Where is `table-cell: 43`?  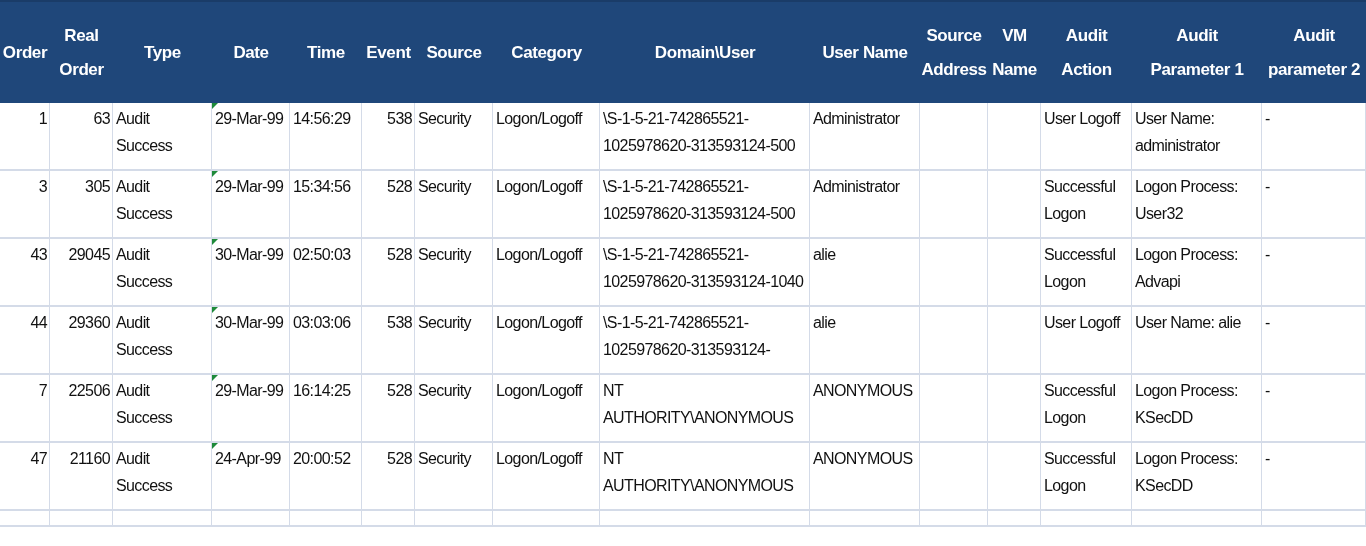
table-cell: 43 is located at coordinates (38, 254).